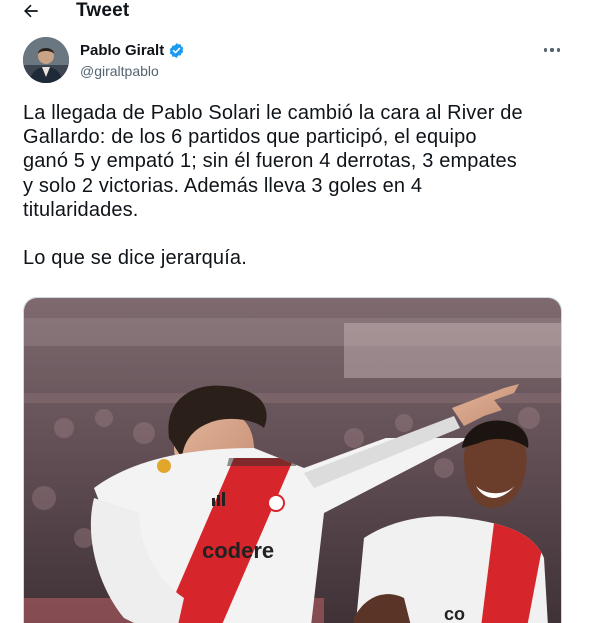 This screenshot has height=623, width=600. Describe the element at coordinates (119, 71) in the screenshot. I see `author-handle: @giraltpablo` at that location.